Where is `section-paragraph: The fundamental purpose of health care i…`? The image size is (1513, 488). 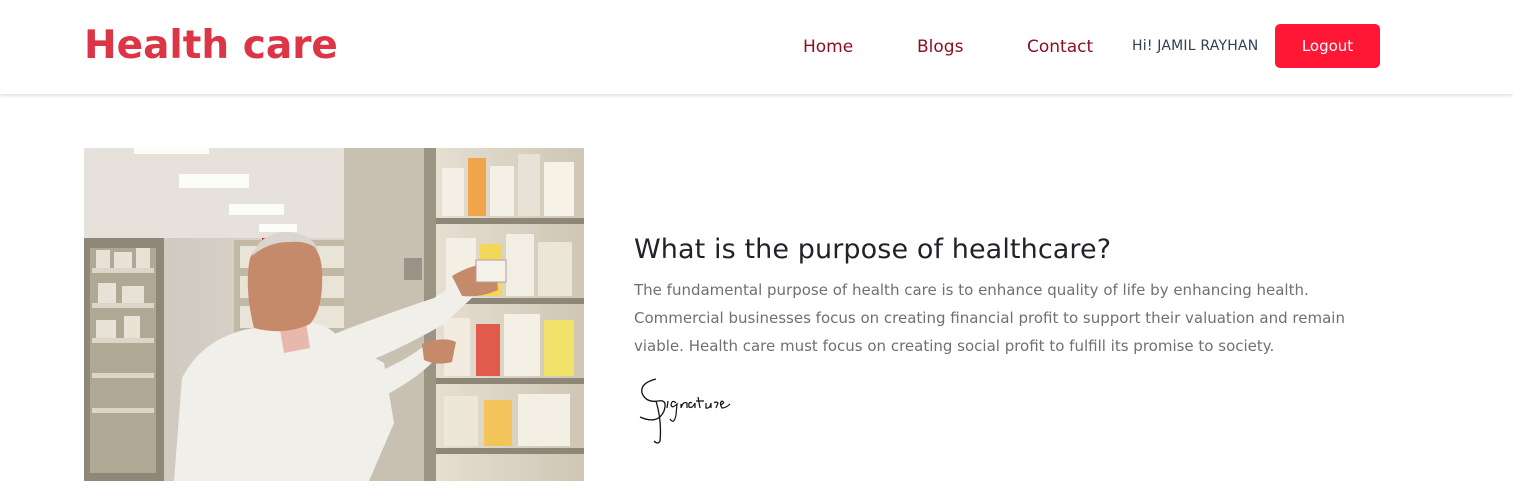 section-paragraph: The fundamental purpose of health care i… is located at coordinates (989, 318).